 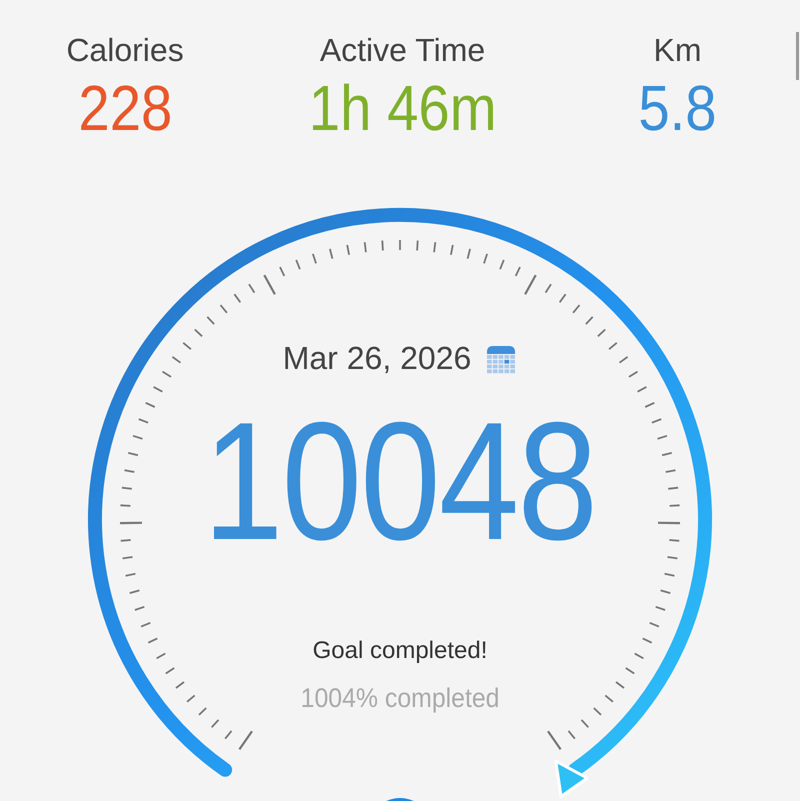 I want to click on panel-edge, so click(x=797, y=56).